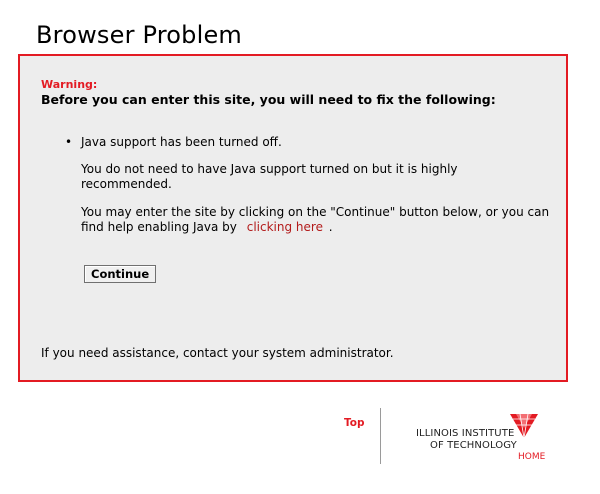  What do you see at coordinates (380, 436) in the screenshot?
I see `footer-divider` at bounding box center [380, 436].